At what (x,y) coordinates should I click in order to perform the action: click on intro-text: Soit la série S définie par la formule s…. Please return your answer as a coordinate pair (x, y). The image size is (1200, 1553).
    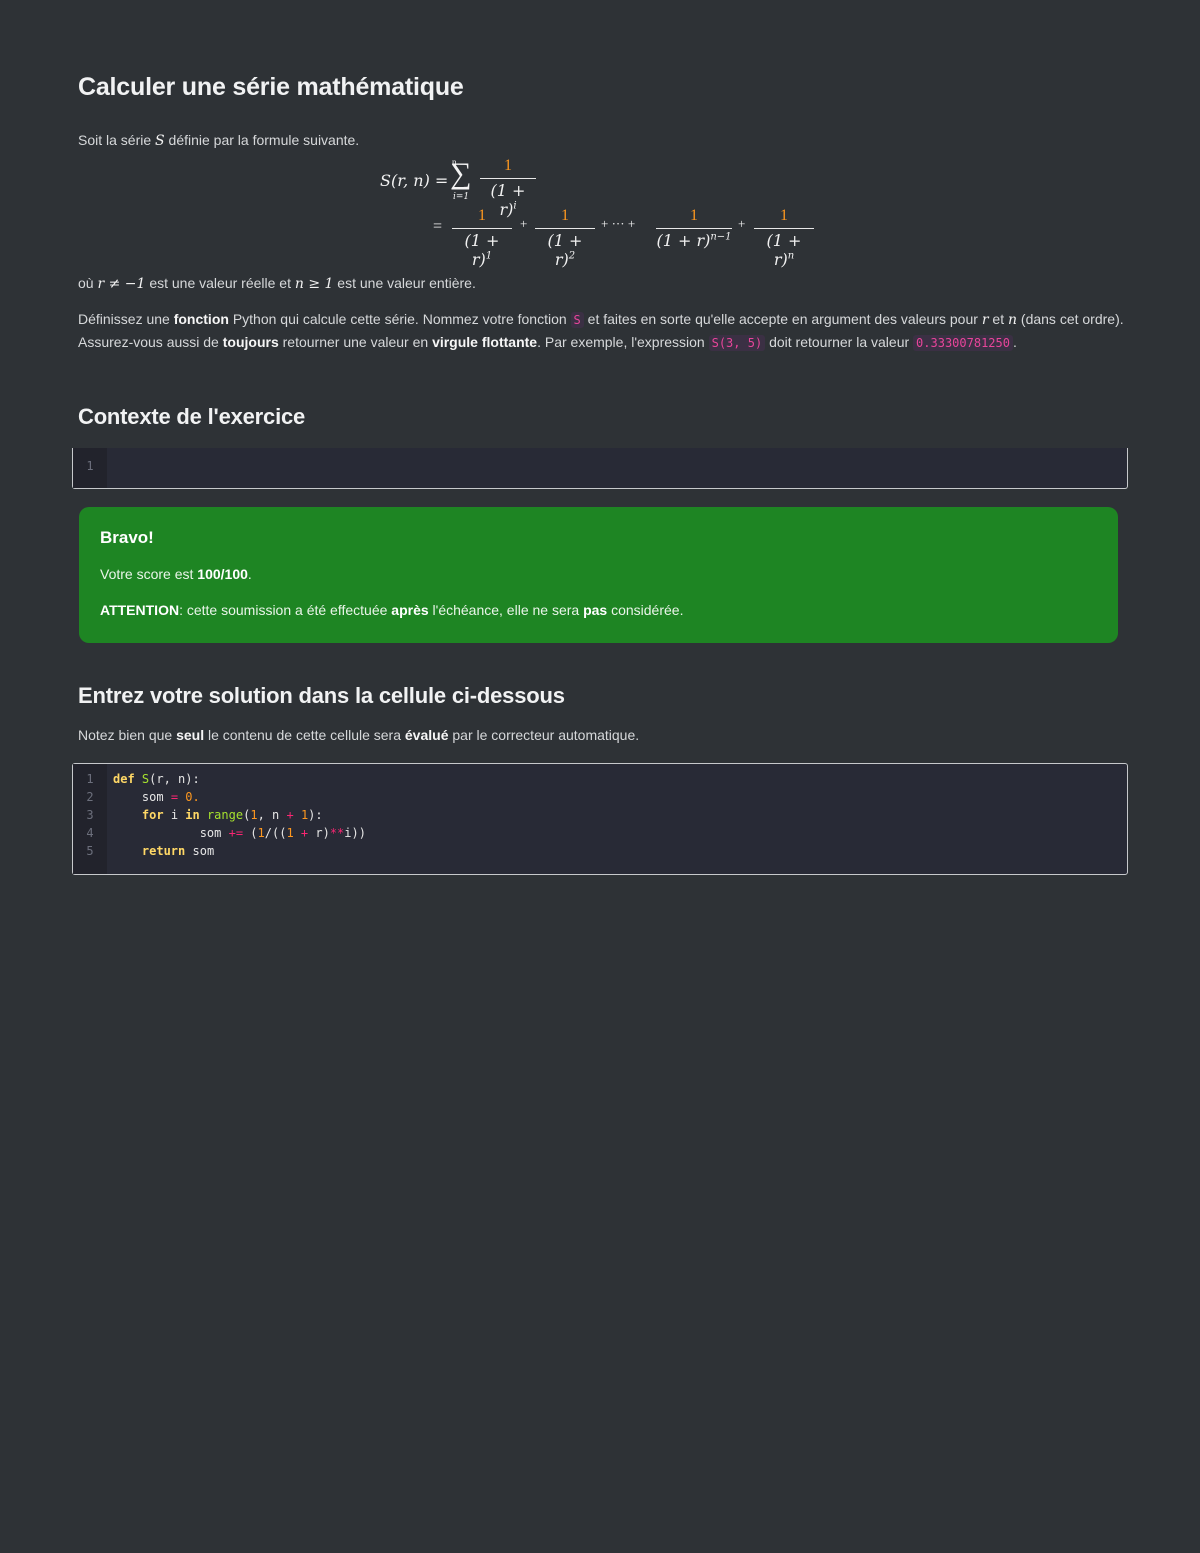
    Looking at the image, I should click on (601, 140).